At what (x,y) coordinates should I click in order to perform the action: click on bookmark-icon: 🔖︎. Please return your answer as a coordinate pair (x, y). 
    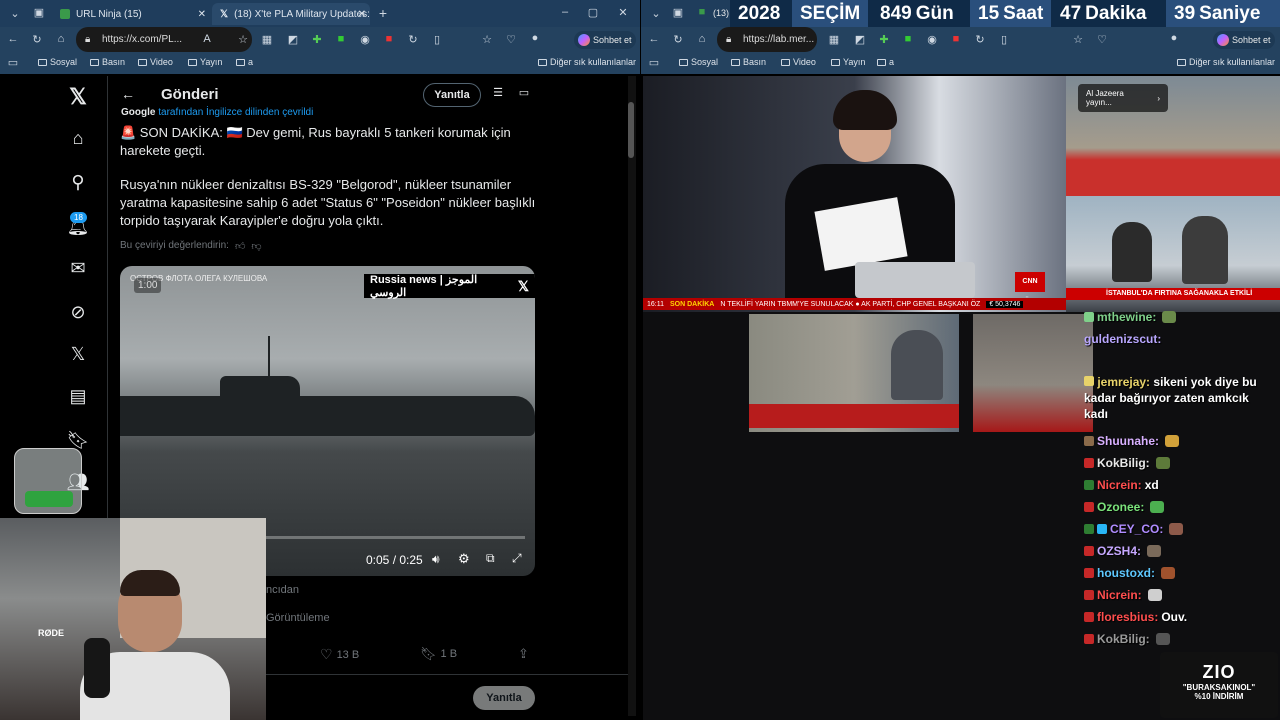
    Looking at the image, I should click on (428, 653).